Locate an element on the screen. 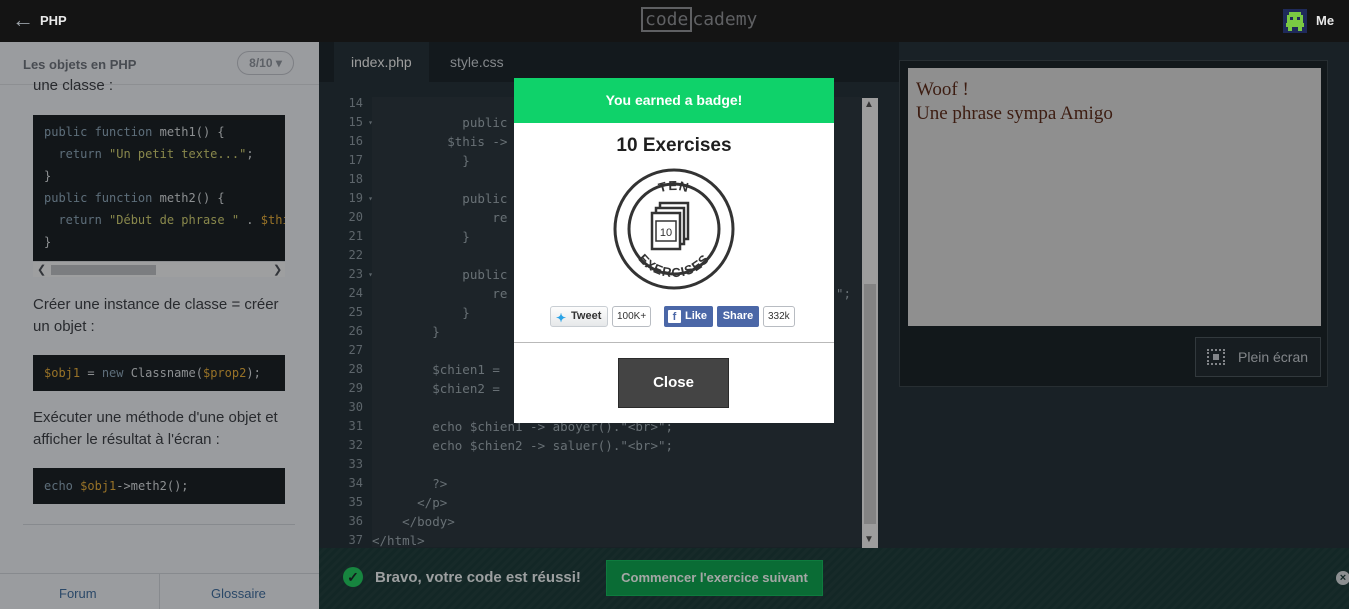 This screenshot has width=1349, height=609. share-row: ✦ Tweet 100K+ f Like Share 332k is located at coordinates (680, 317).